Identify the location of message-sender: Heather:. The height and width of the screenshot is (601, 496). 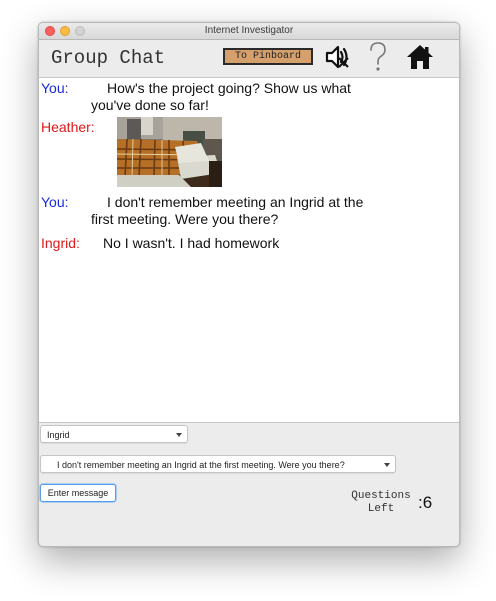
(68, 127).